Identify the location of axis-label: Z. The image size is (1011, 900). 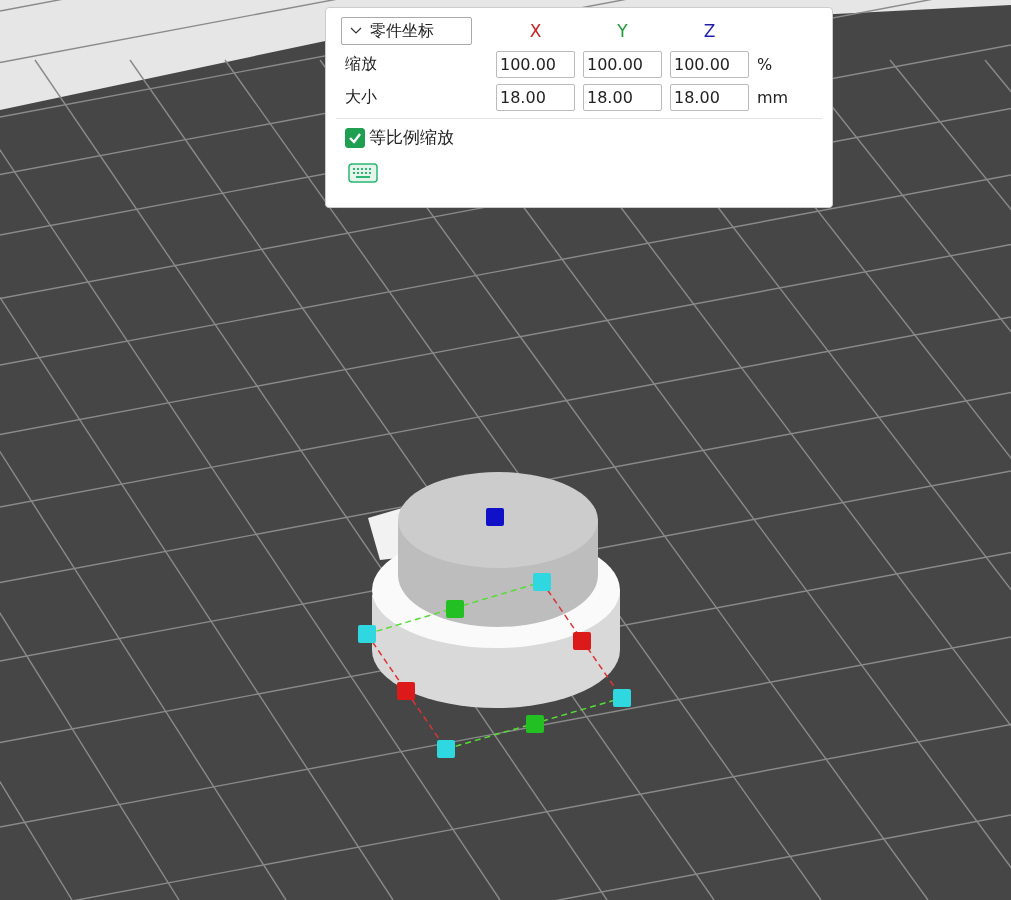
(709, 31).